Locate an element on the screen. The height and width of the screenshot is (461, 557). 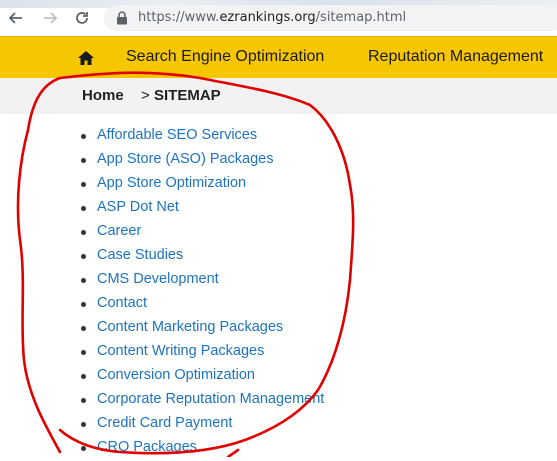
list-item: Corporate Reputation Management is located at coordinates (200, 401).